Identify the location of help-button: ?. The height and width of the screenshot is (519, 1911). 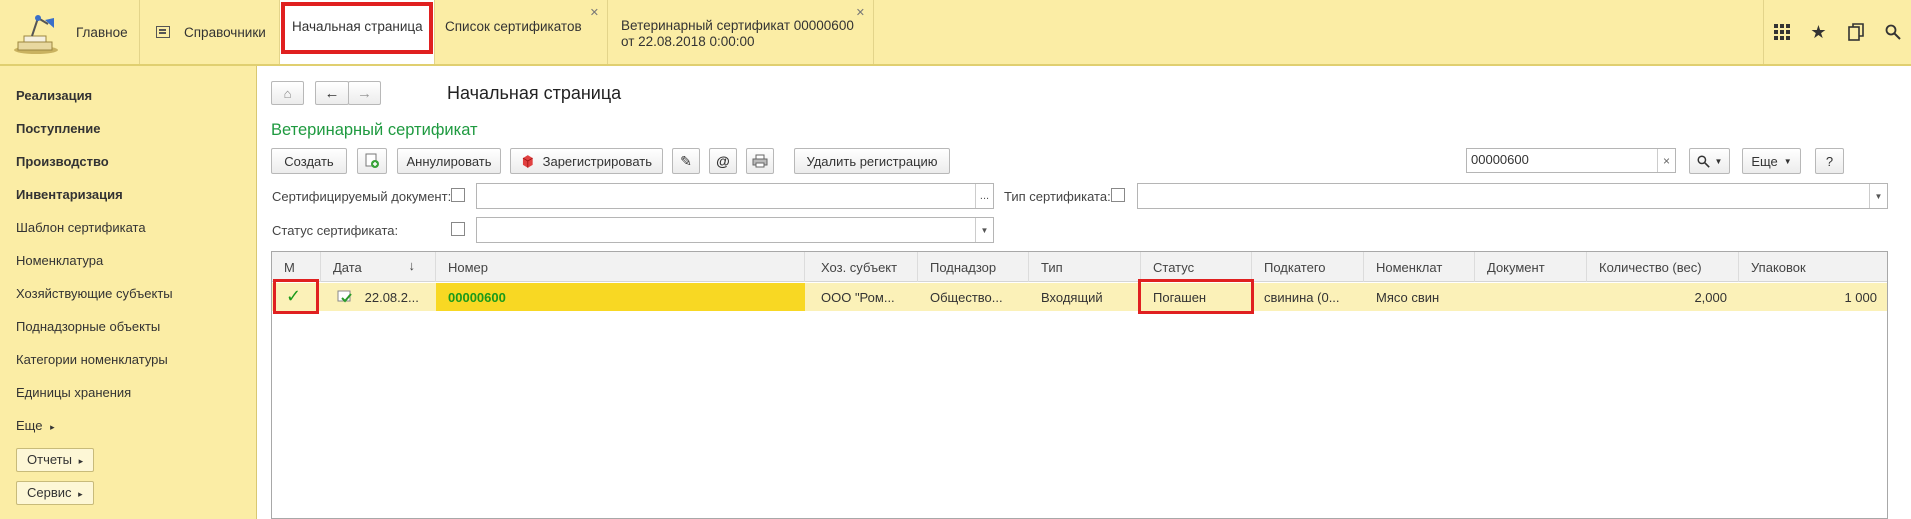
(1829, 161).